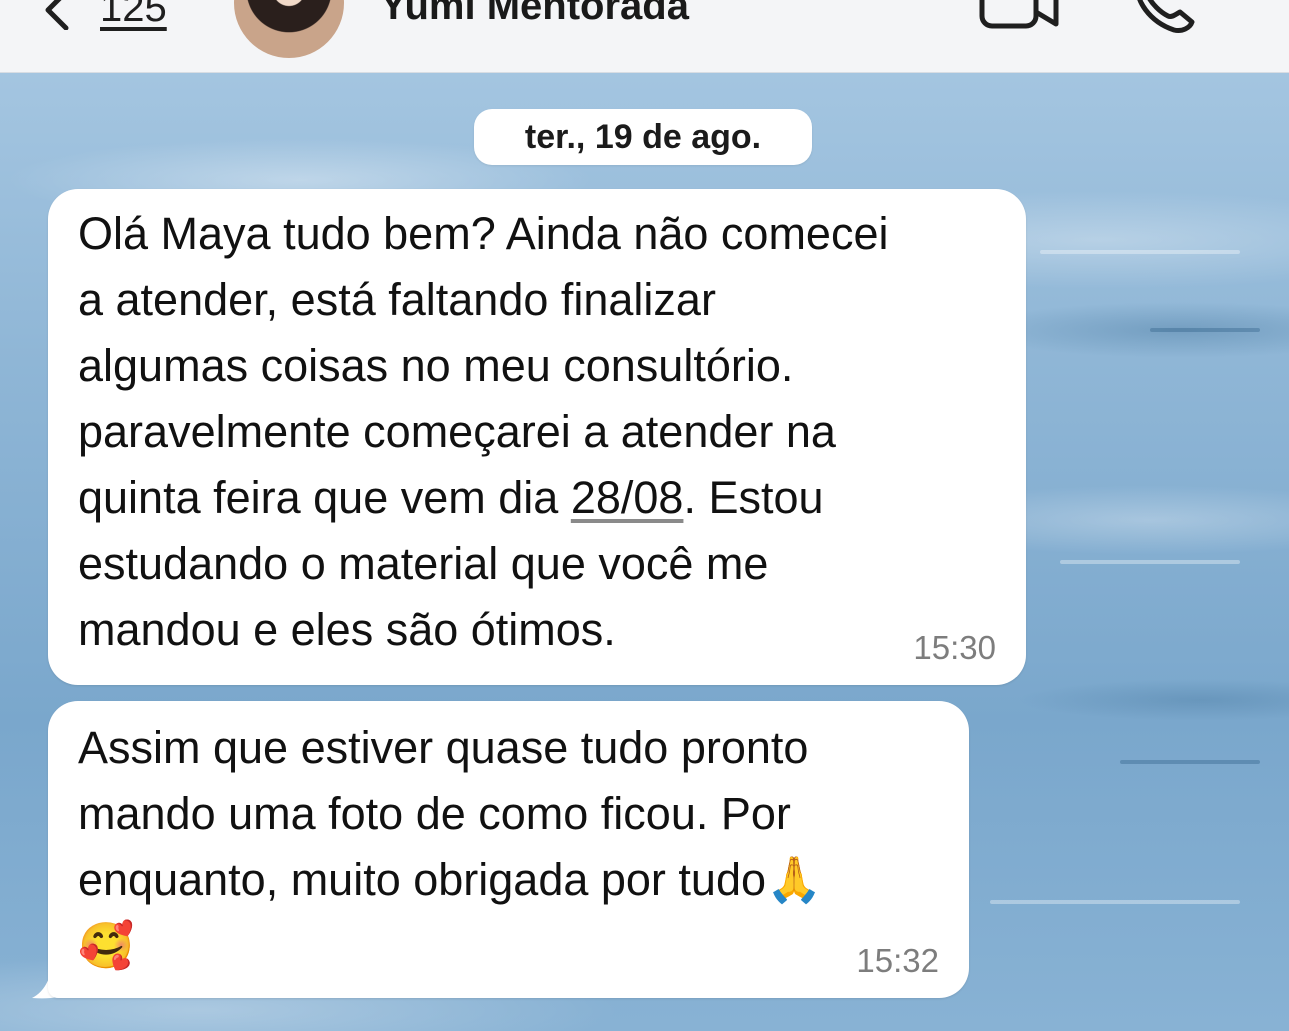  Describe the element at coordinates (1020, 16) in the screenshot. I see `video-camera-icon` at that location.